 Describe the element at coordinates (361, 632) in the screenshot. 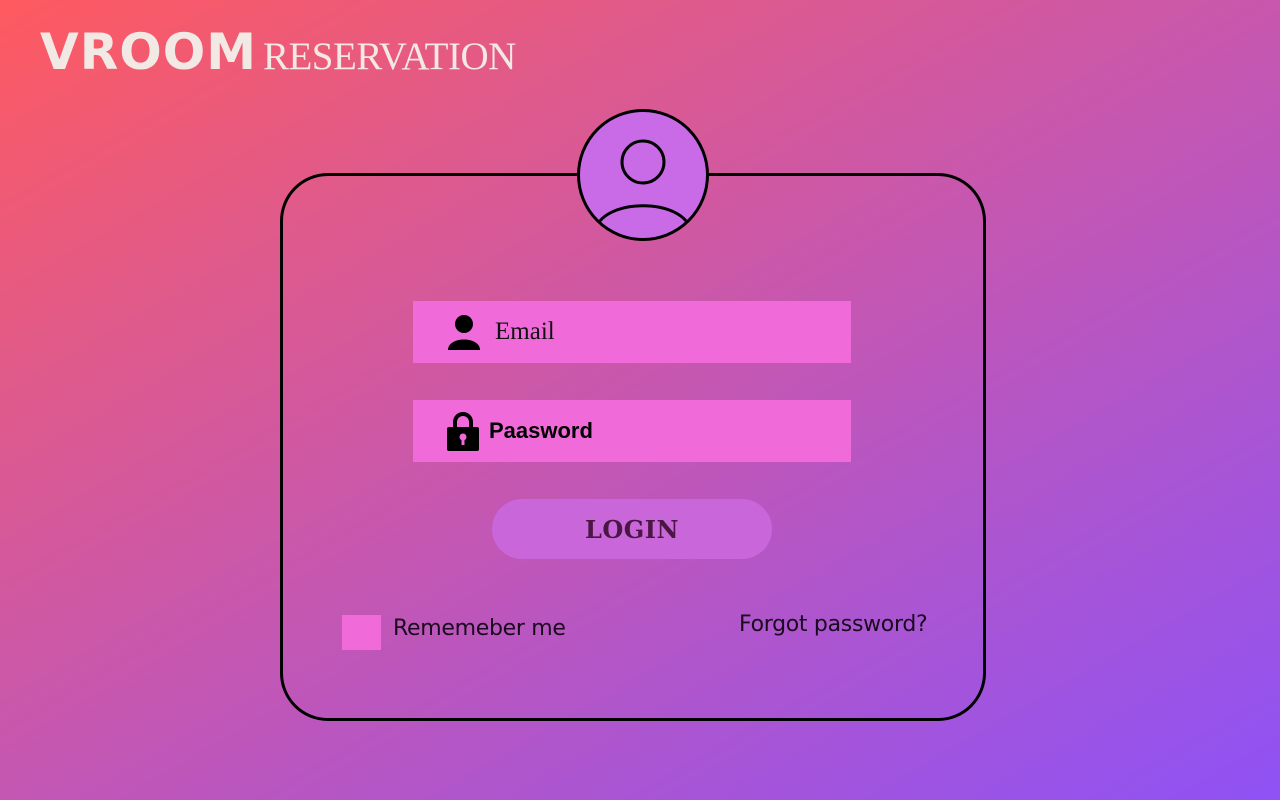

I see `remember-me-checkbox` at that location.